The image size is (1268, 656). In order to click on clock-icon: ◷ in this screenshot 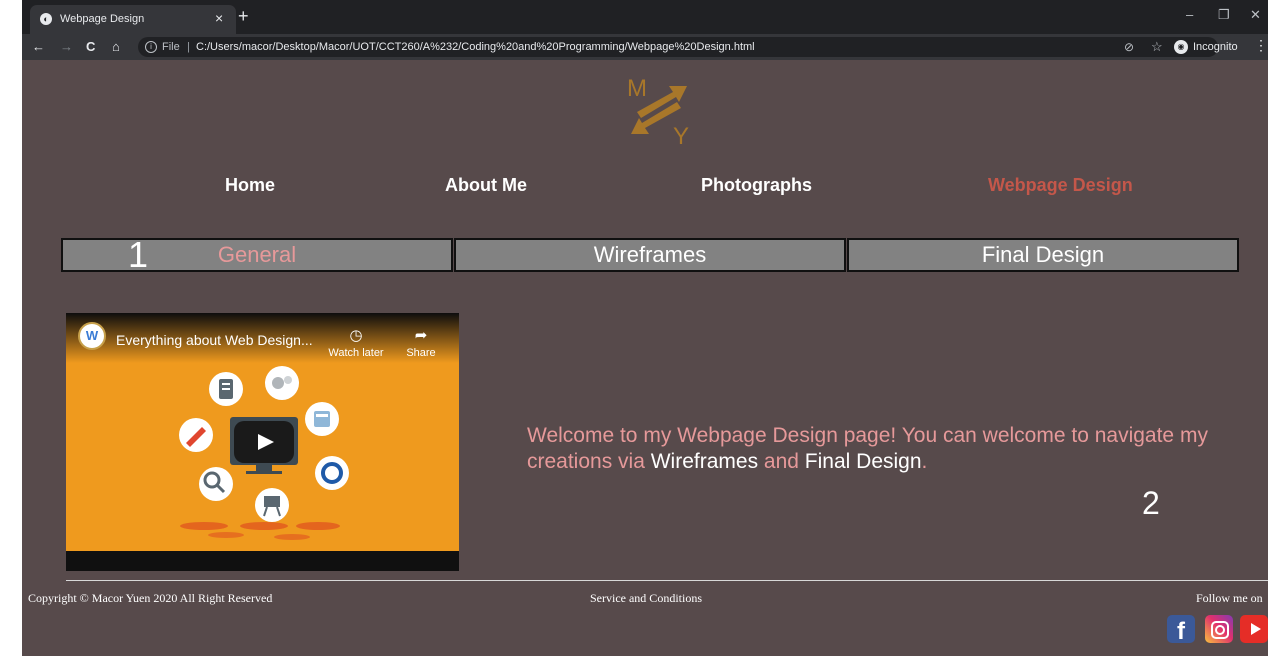, I will do `click(356, 335)`.